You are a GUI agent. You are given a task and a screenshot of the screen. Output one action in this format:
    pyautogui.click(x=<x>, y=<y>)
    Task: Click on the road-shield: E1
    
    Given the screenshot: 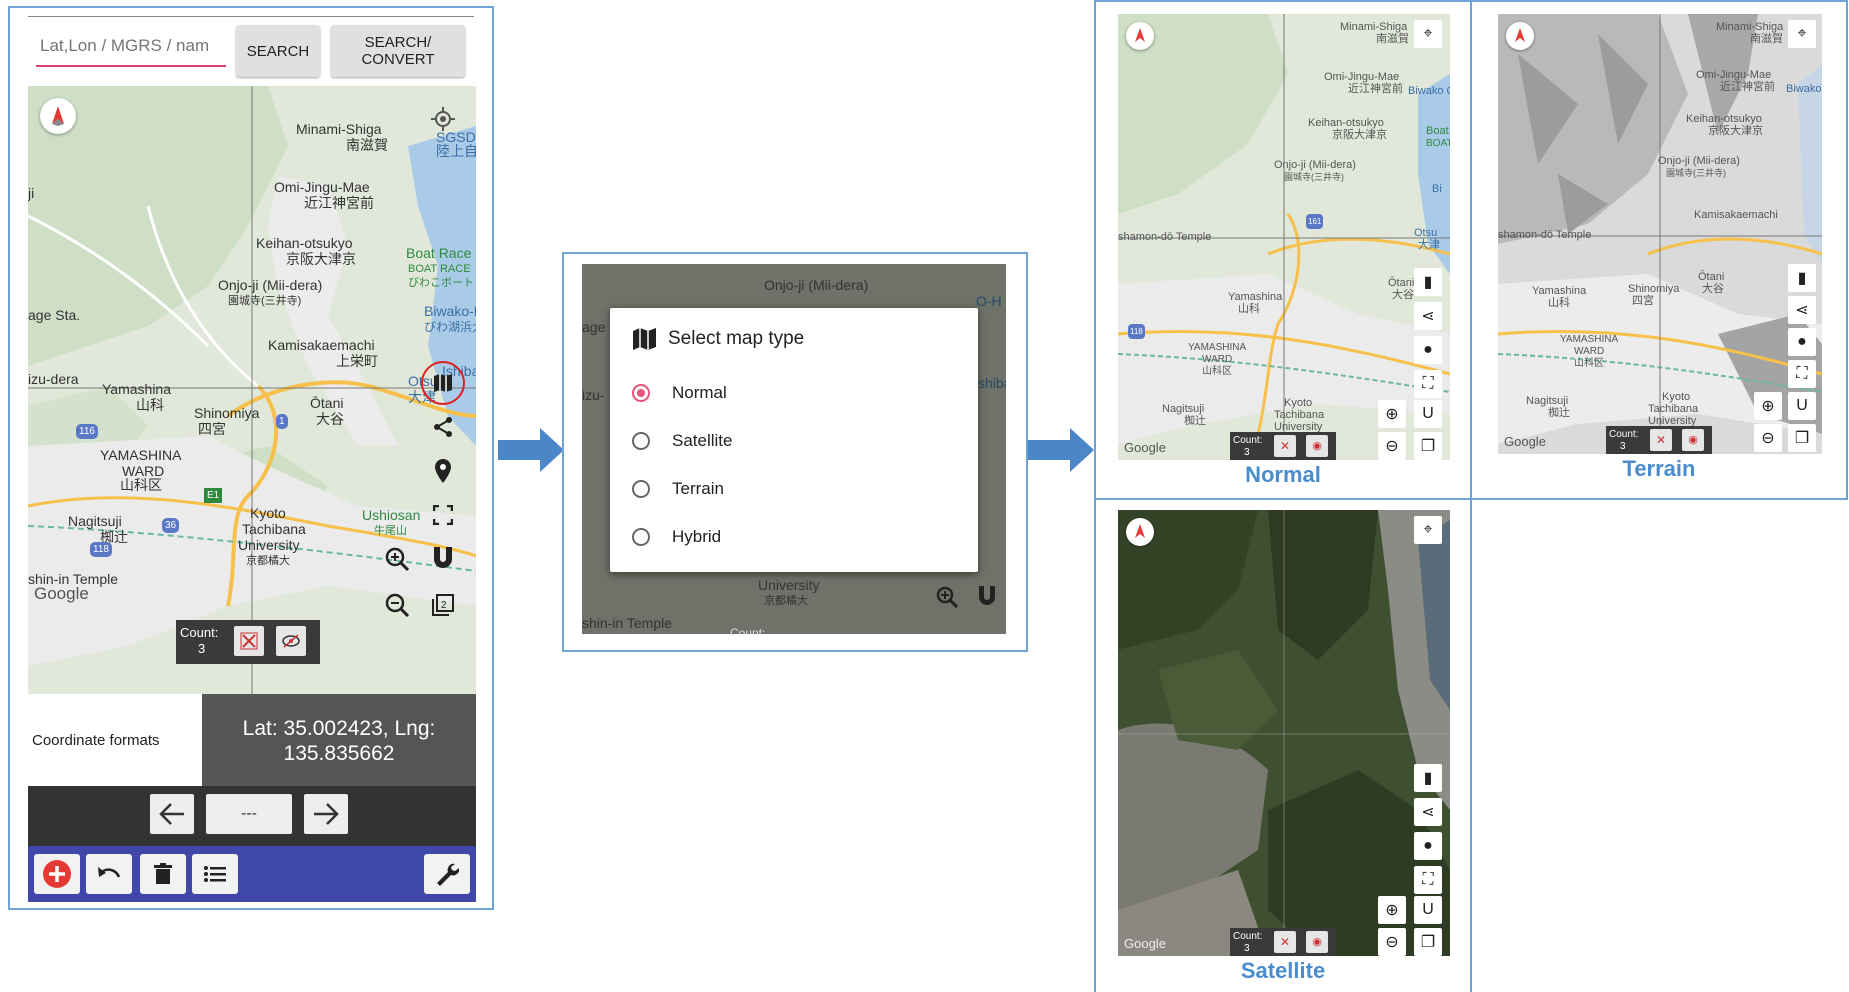 What is the action you would take?
    pyautogui.click(x=213, y=495)
    